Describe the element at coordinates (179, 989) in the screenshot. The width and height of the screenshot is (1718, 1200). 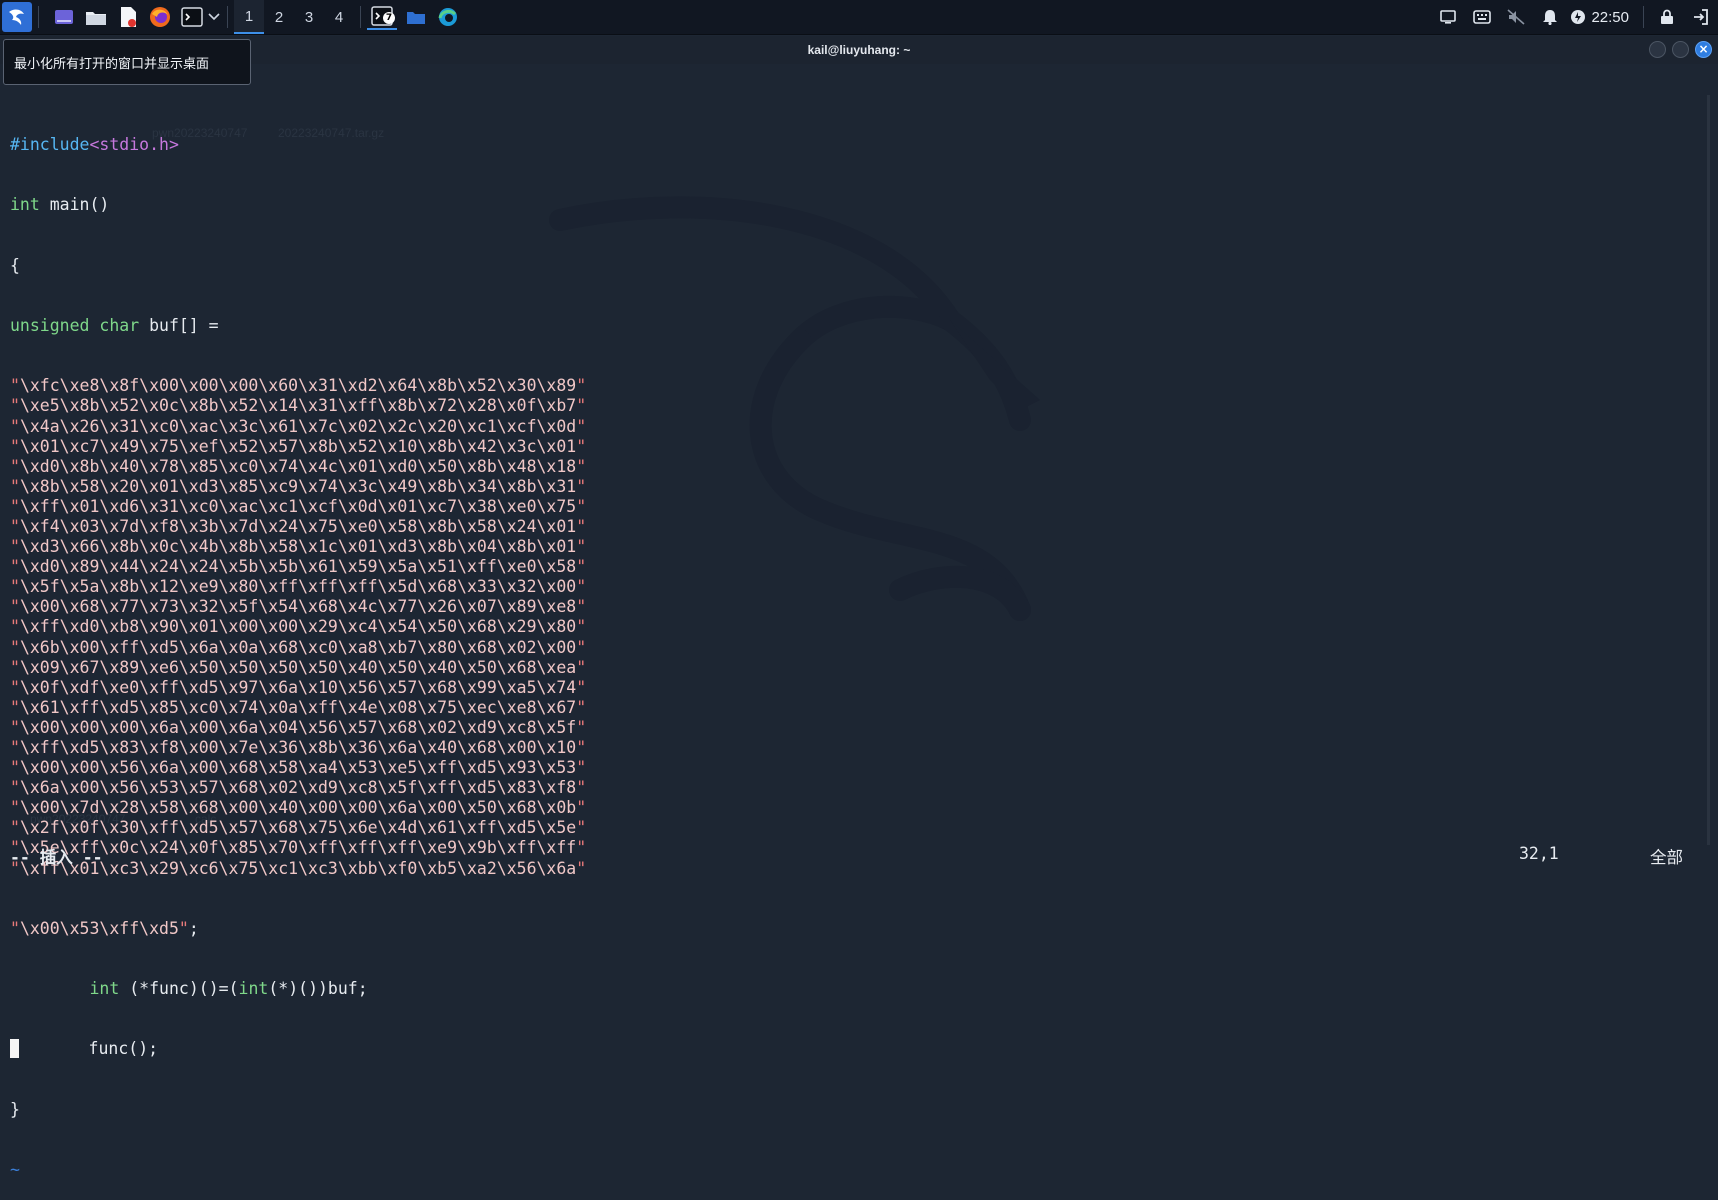
I see `func-ptr-mid: (*func)()=(` at that location.